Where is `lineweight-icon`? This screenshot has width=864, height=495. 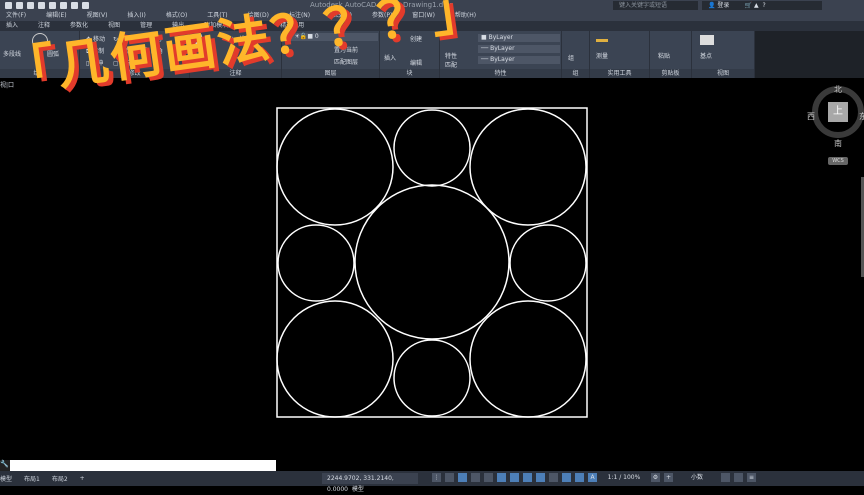 lineweight-icon is located at coordinates (527, 477).